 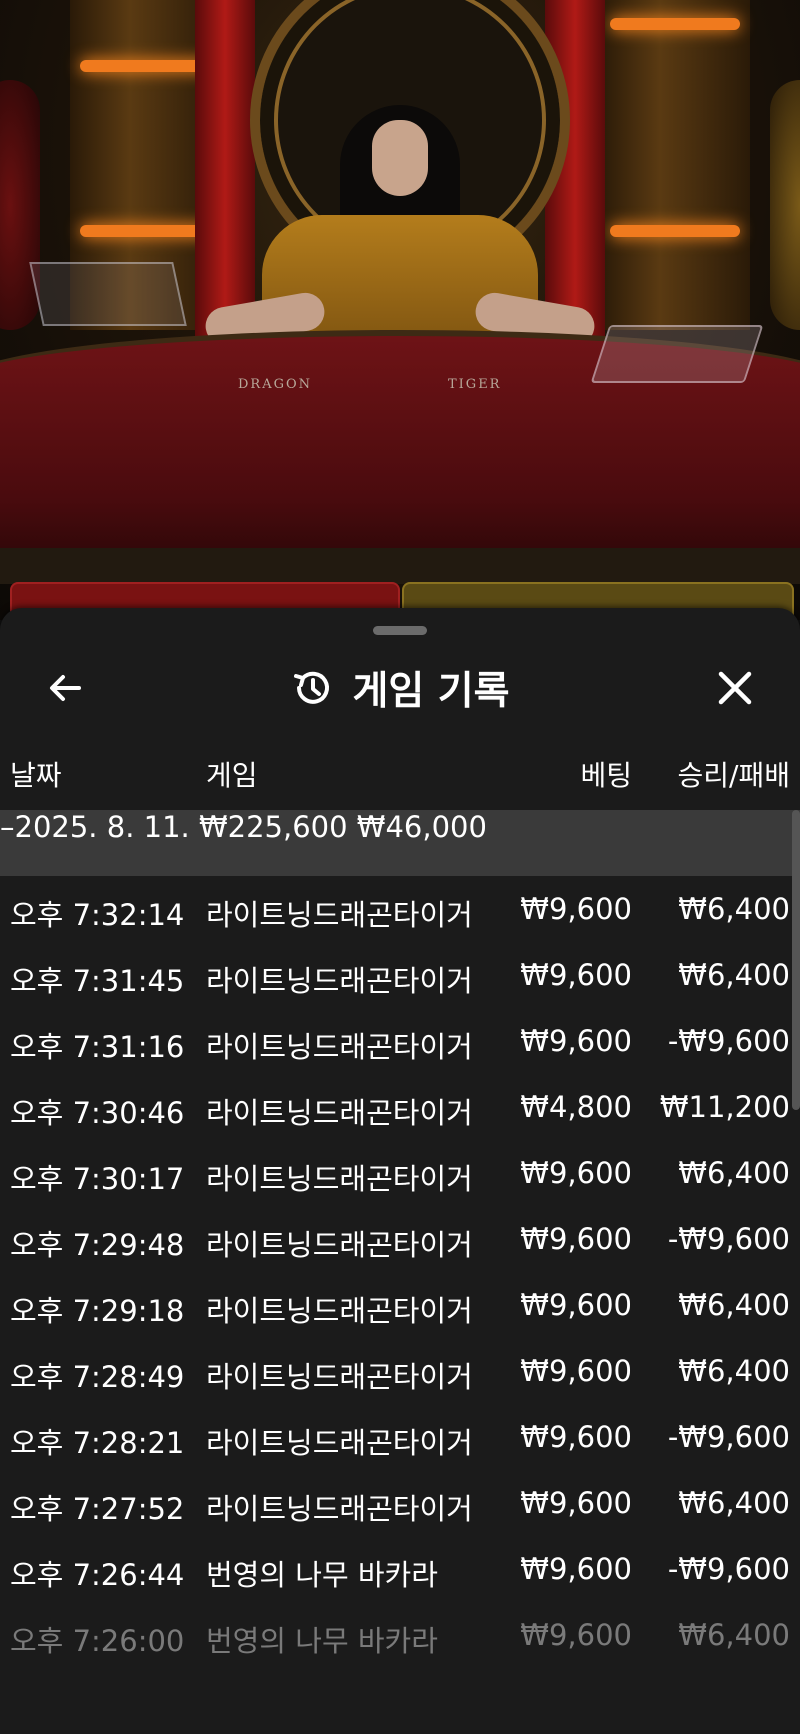 What do you see at coordinates (400, 158) in the screenshot?
I see `dealer-face` at bounding box center [400, 158].